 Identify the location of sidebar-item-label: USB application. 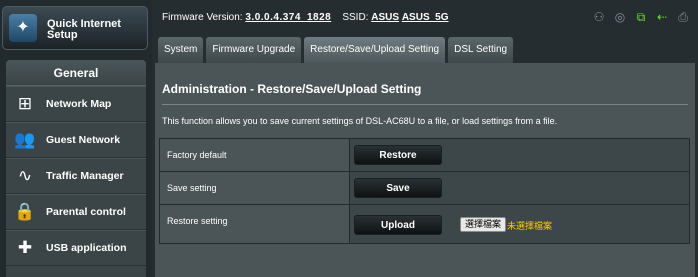
(86, 248).